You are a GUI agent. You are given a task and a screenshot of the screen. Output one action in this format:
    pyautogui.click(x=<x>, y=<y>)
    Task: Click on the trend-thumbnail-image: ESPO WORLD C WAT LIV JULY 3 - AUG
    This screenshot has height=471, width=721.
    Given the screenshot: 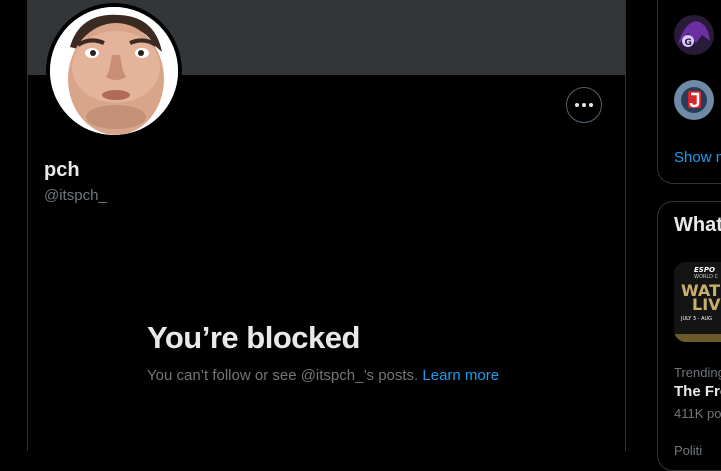 What is the action you would take?
    pyautogui.click(x=697, y=302)
    